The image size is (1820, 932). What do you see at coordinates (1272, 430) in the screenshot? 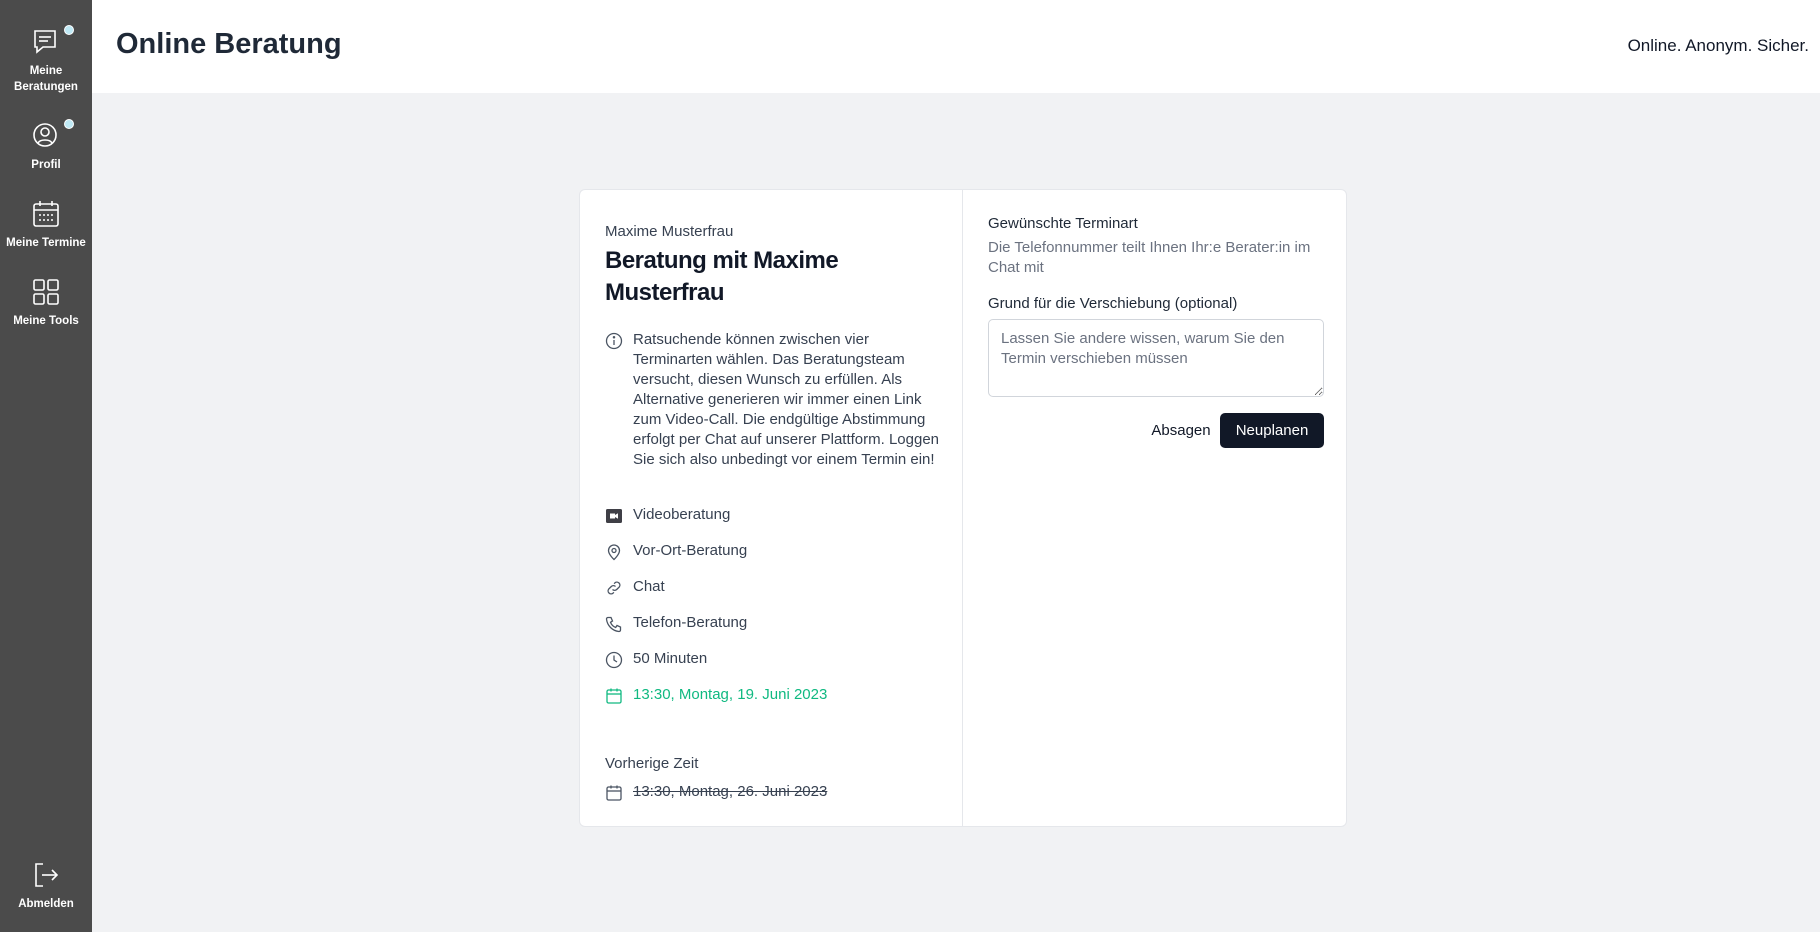
I see `reschedule-button: Neuplanen` at bounding box center [1272, 430].